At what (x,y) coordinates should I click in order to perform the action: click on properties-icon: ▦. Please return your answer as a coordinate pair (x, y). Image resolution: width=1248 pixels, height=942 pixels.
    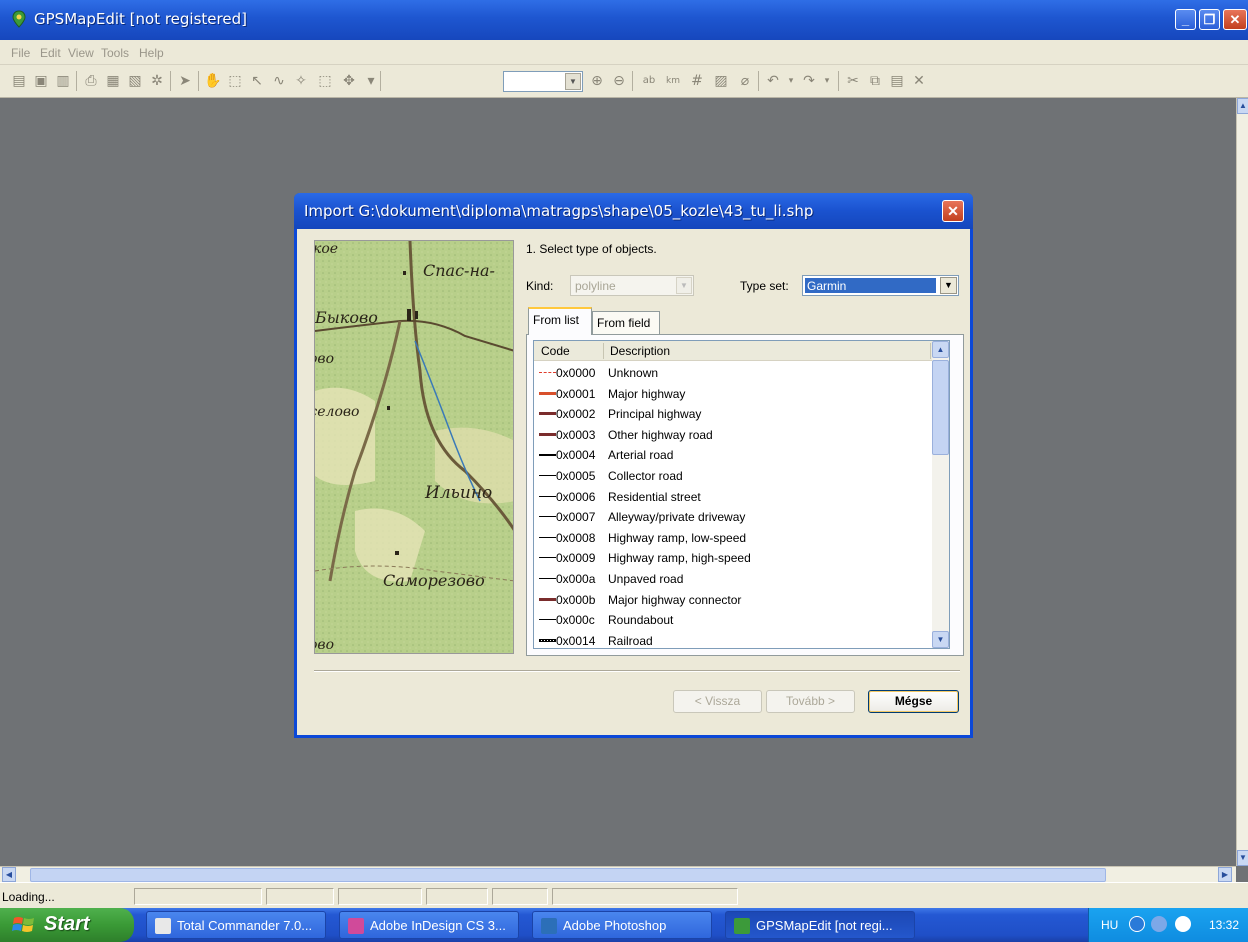
    Looking at the image, I should click on (113, 81).